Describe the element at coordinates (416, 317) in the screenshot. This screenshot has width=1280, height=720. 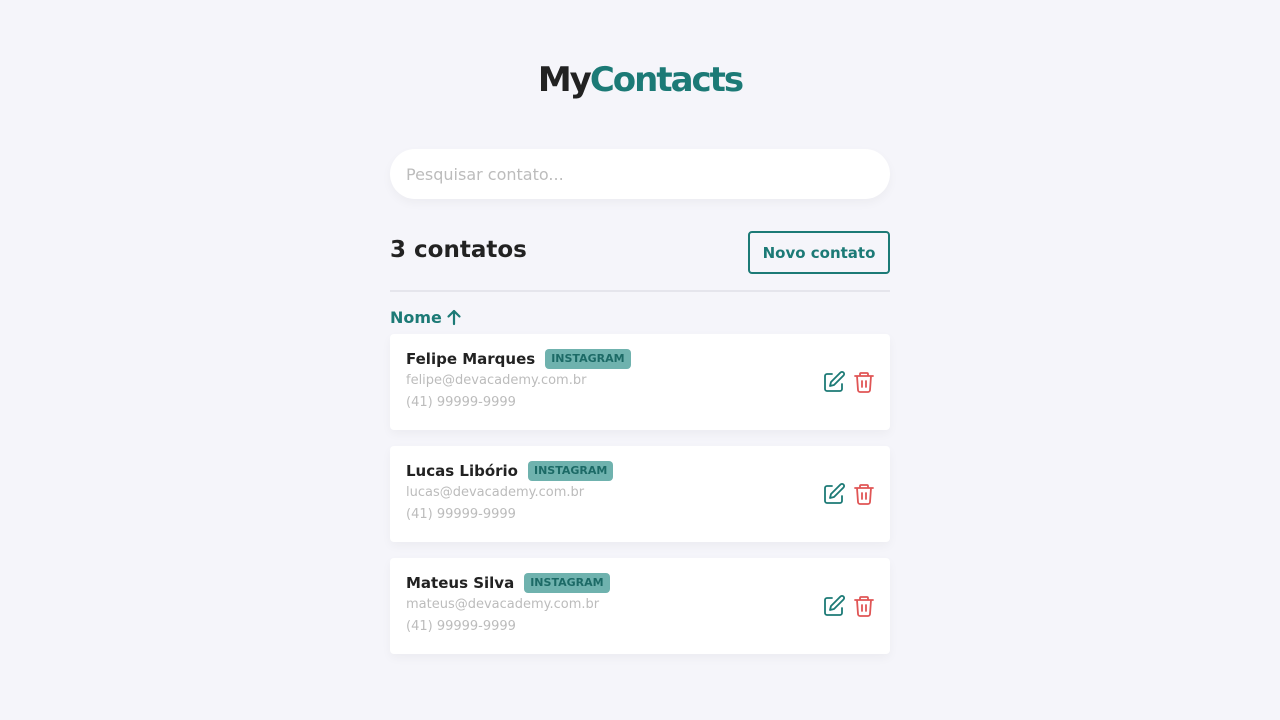
I see `sort-label: Nome` at that location.